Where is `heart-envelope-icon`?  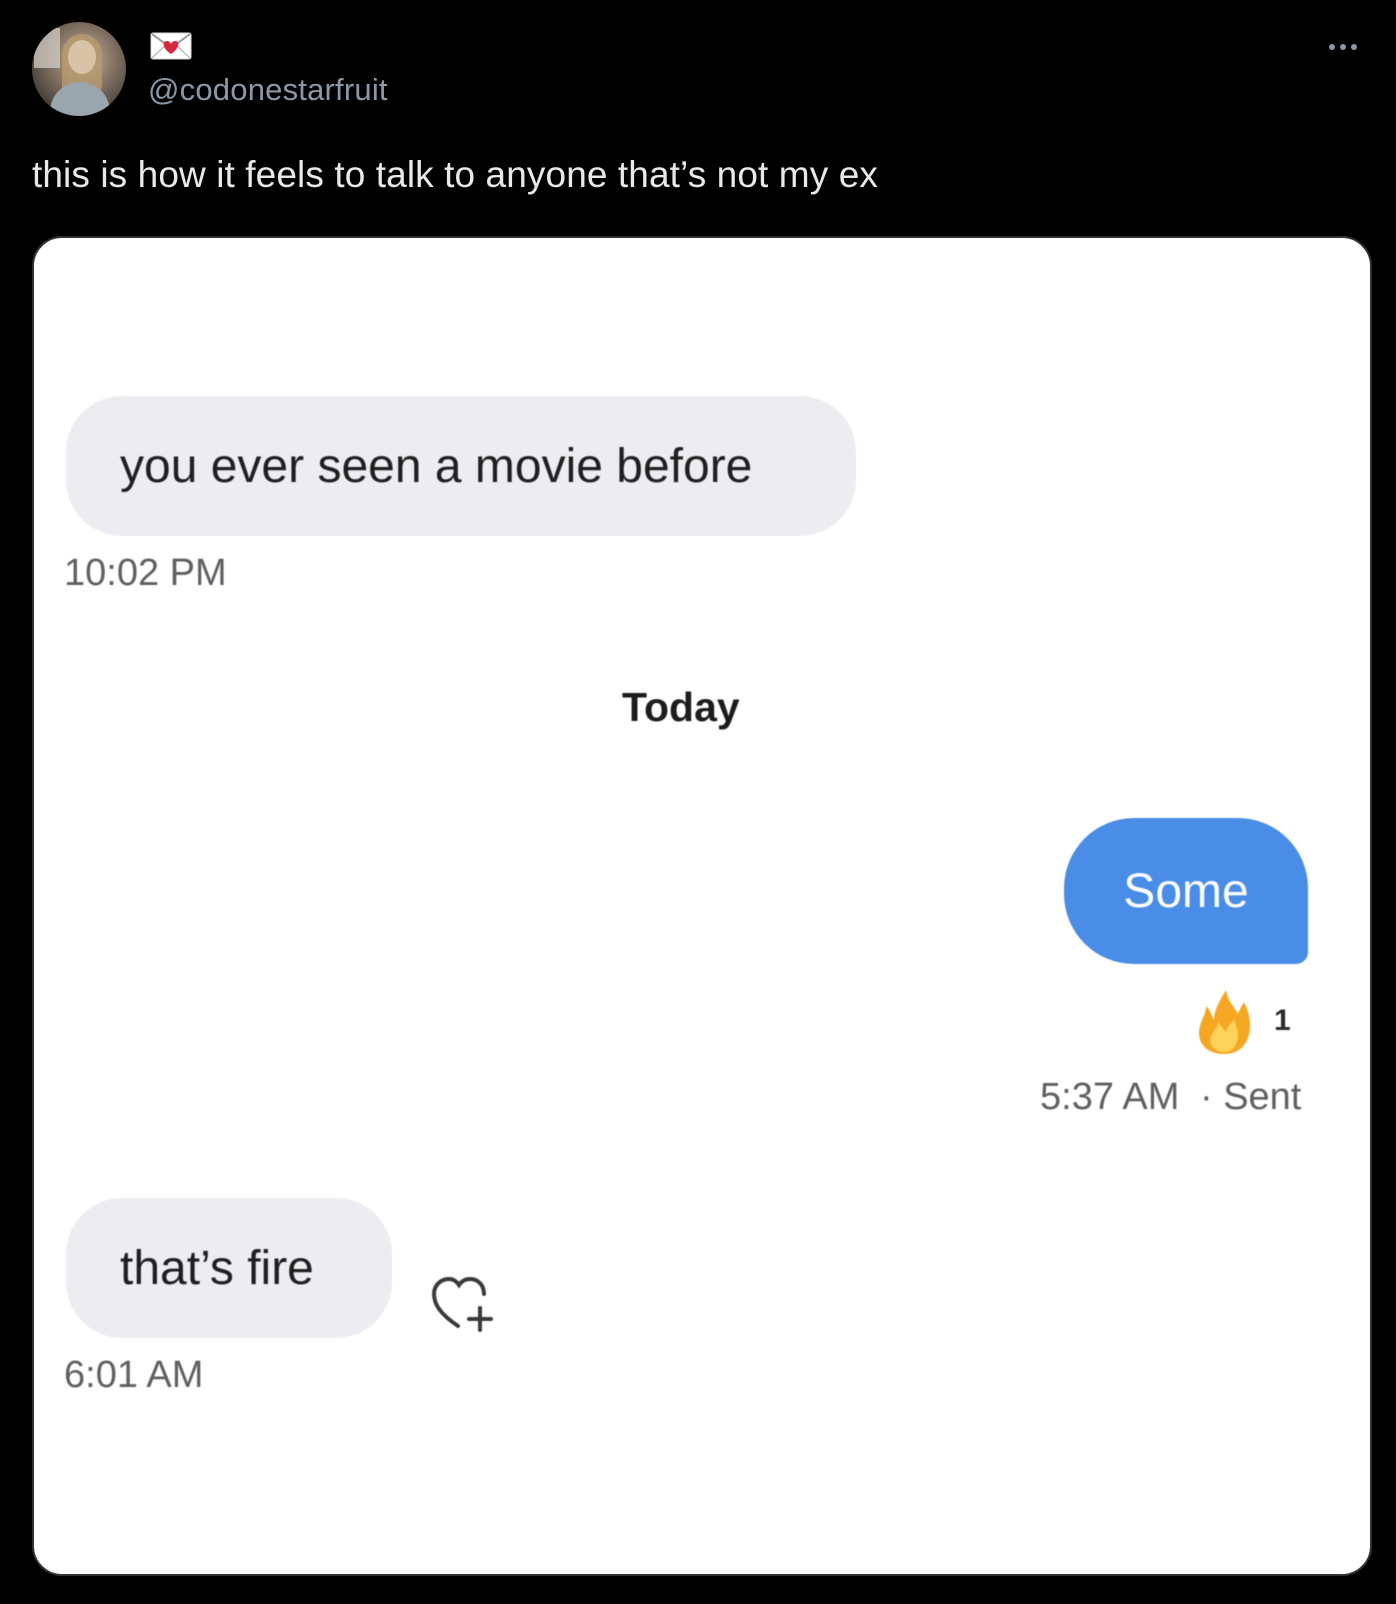 heart-envelope-icon is located at coordinates (171, 46).